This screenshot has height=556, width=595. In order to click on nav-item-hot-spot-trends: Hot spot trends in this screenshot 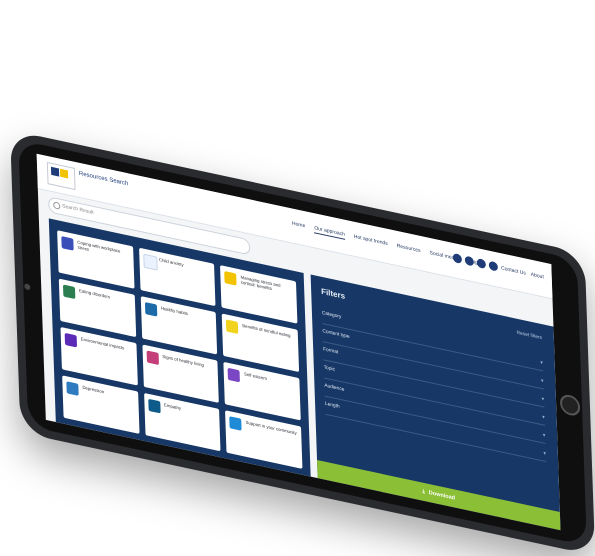, I will do `click(371, 241)`.